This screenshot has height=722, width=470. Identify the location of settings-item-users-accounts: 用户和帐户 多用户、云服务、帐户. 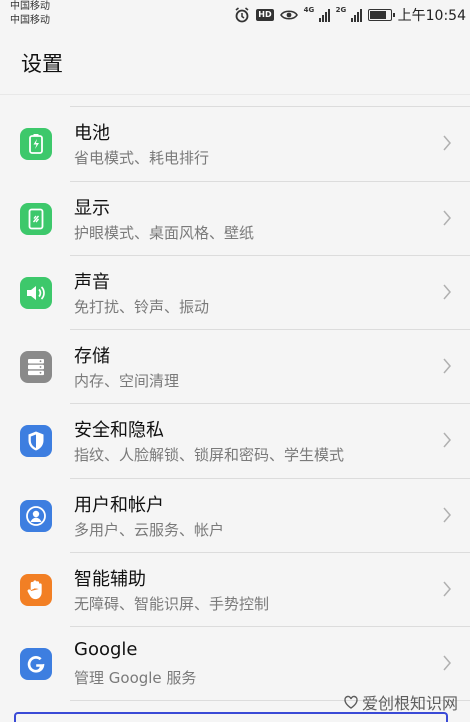
(235, 516).